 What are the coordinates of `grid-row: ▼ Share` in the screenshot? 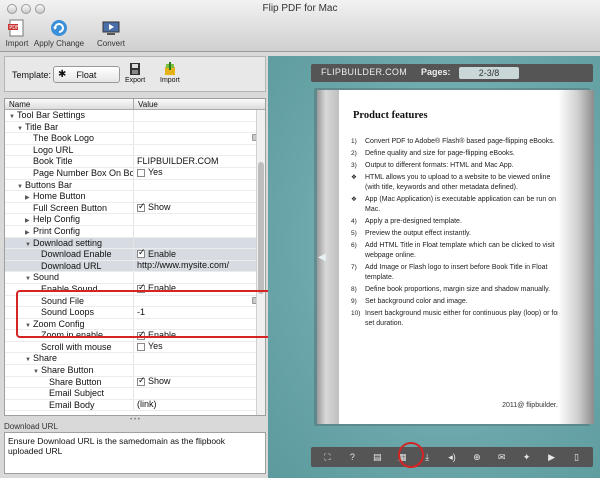 It's located at (135, 359).